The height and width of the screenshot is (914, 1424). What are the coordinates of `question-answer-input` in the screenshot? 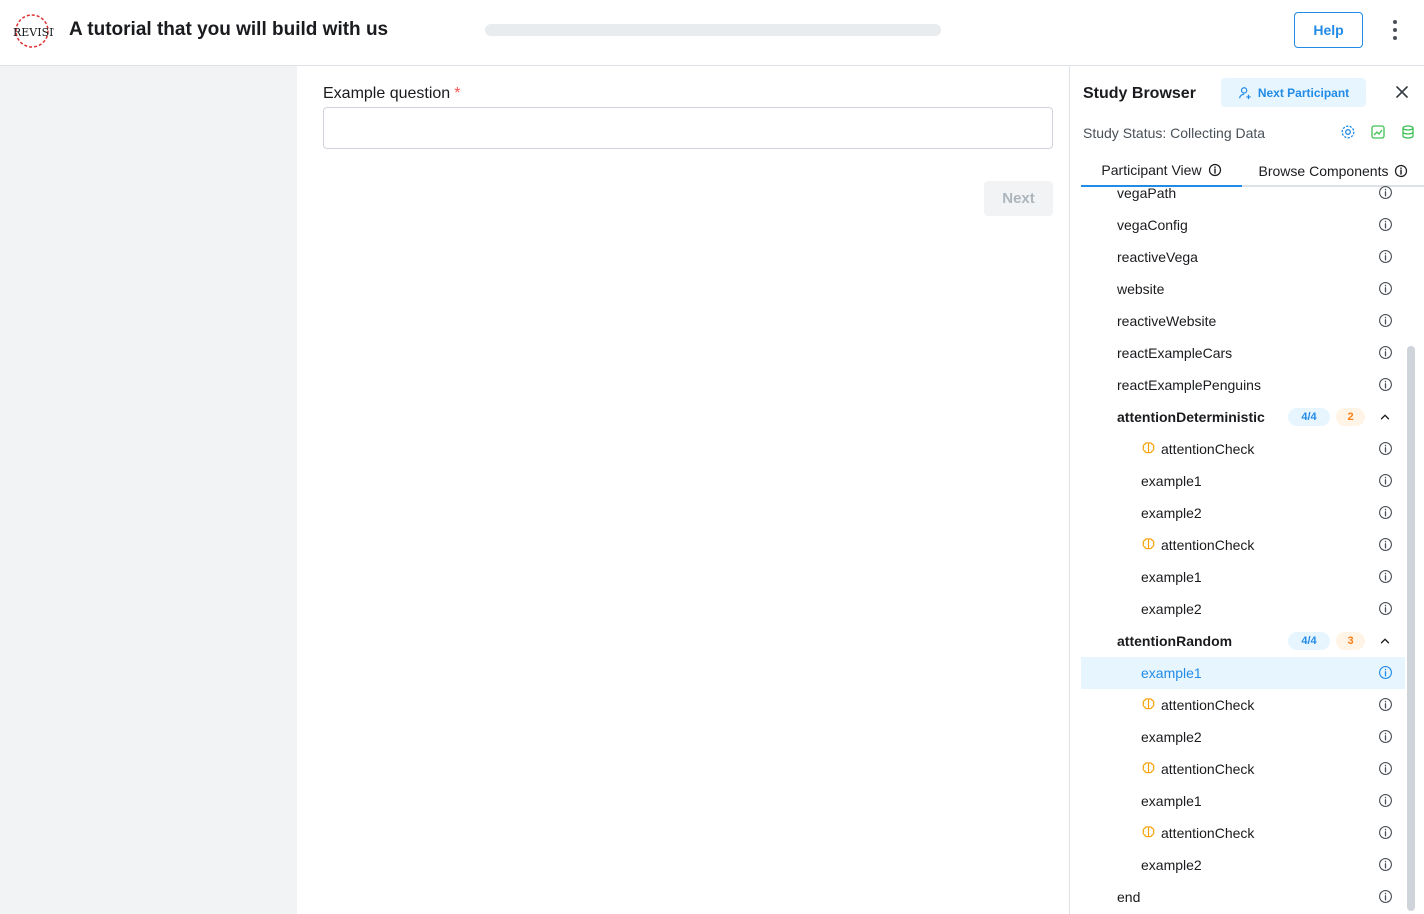 It's located at (688, 128).